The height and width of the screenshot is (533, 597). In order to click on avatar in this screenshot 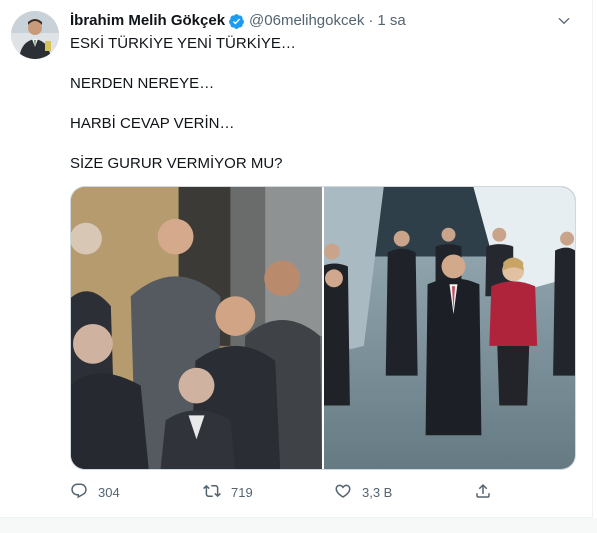, I will do `click(35, 35)`.